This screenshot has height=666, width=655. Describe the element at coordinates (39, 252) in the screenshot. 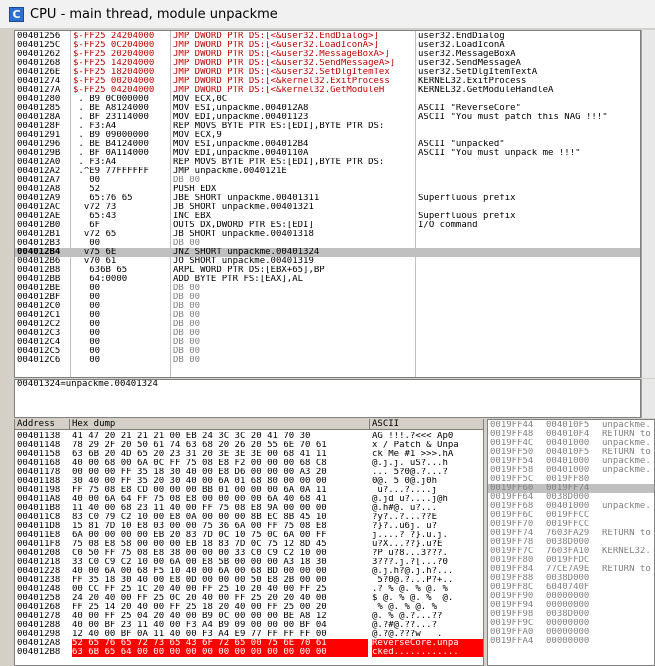

I see `disasm-address: 004012B4` at that location.